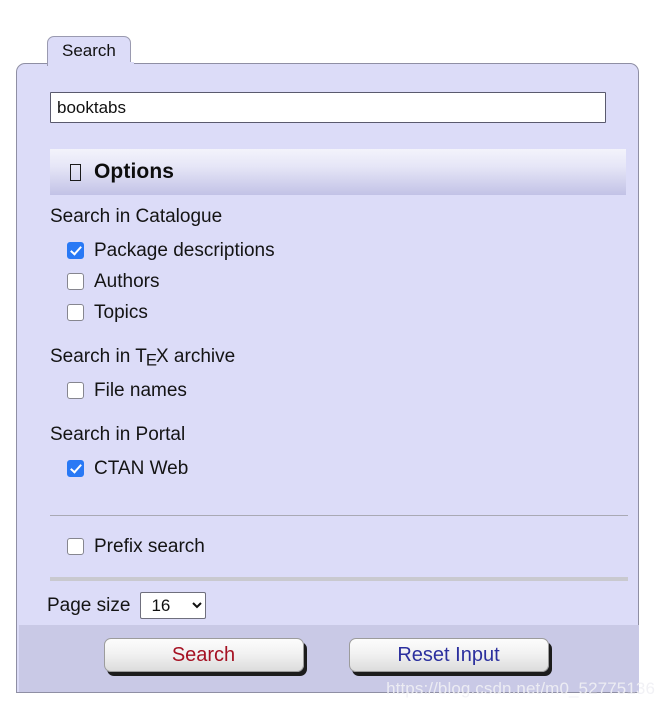 The image size is (659, 708). What do you see at coordinates (134, 171) in the screenshot?
I see `options-header-label: Options` at bounding box center [134, 171].